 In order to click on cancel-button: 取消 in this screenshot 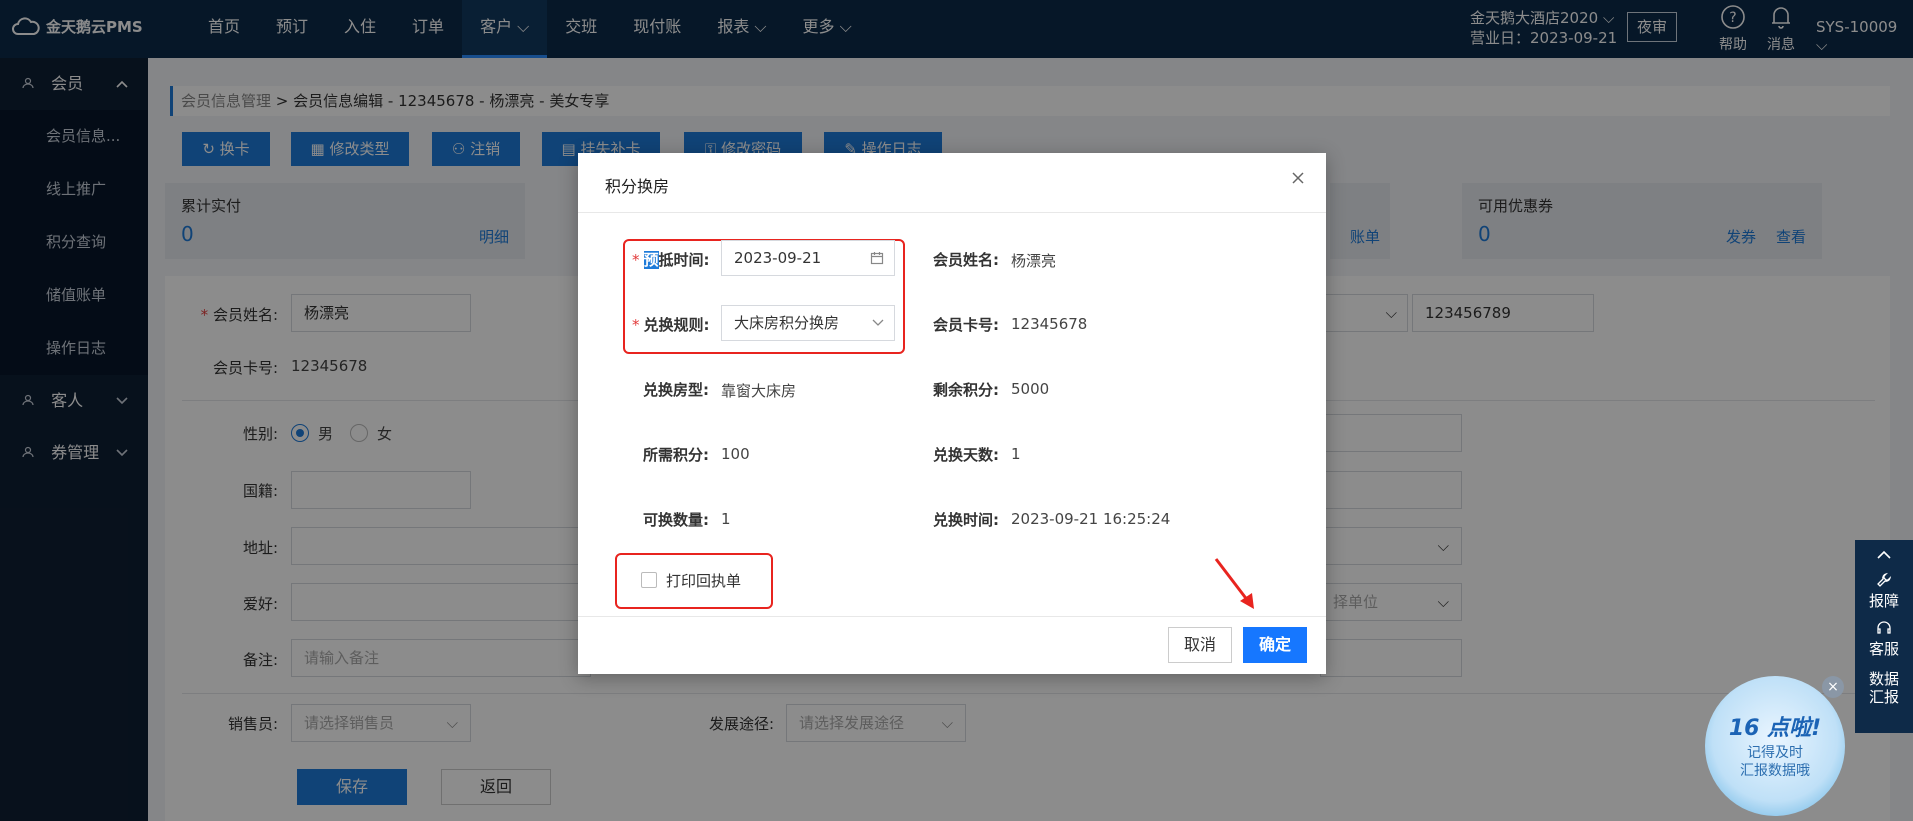, I will do `click(1200, 645)`.